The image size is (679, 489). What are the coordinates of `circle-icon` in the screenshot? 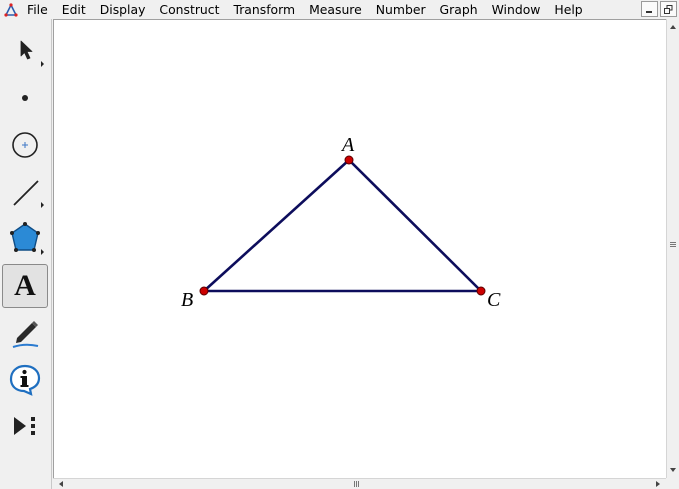 It's located at (25, 145).